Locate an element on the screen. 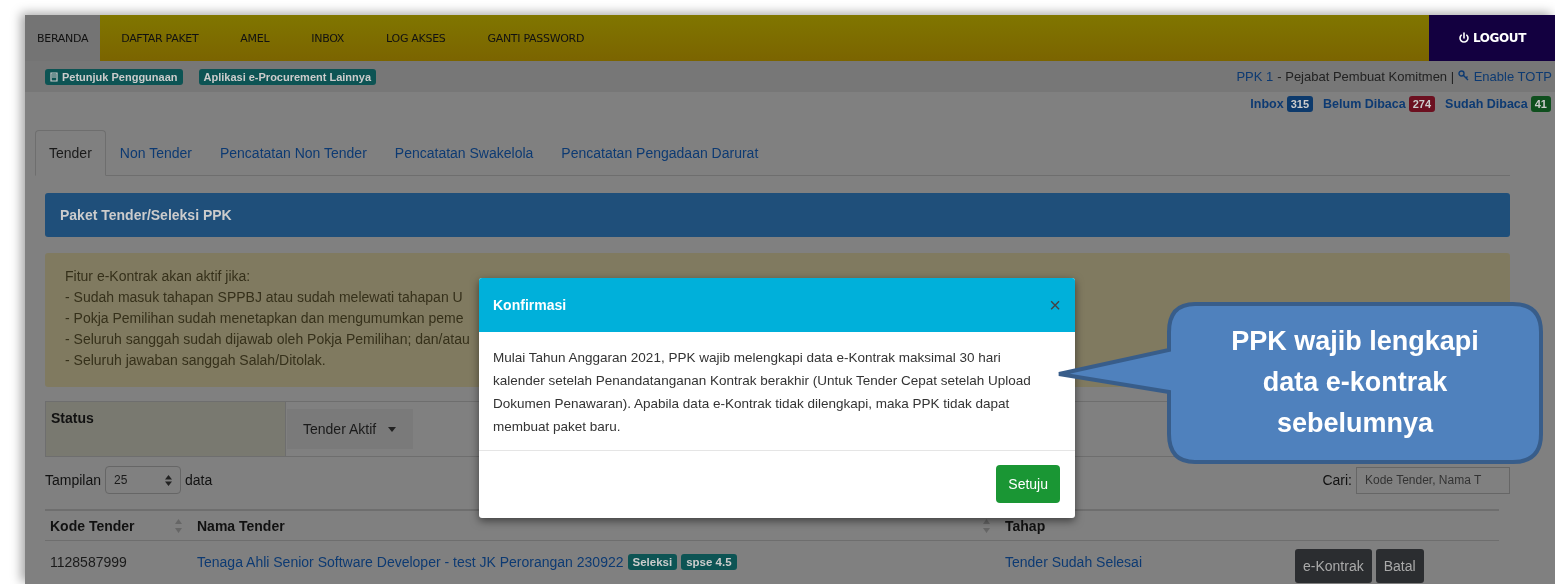 This screenshot has width=1555, height=584. action-button: e-Kontrak is located at coordinates (1333, 566).